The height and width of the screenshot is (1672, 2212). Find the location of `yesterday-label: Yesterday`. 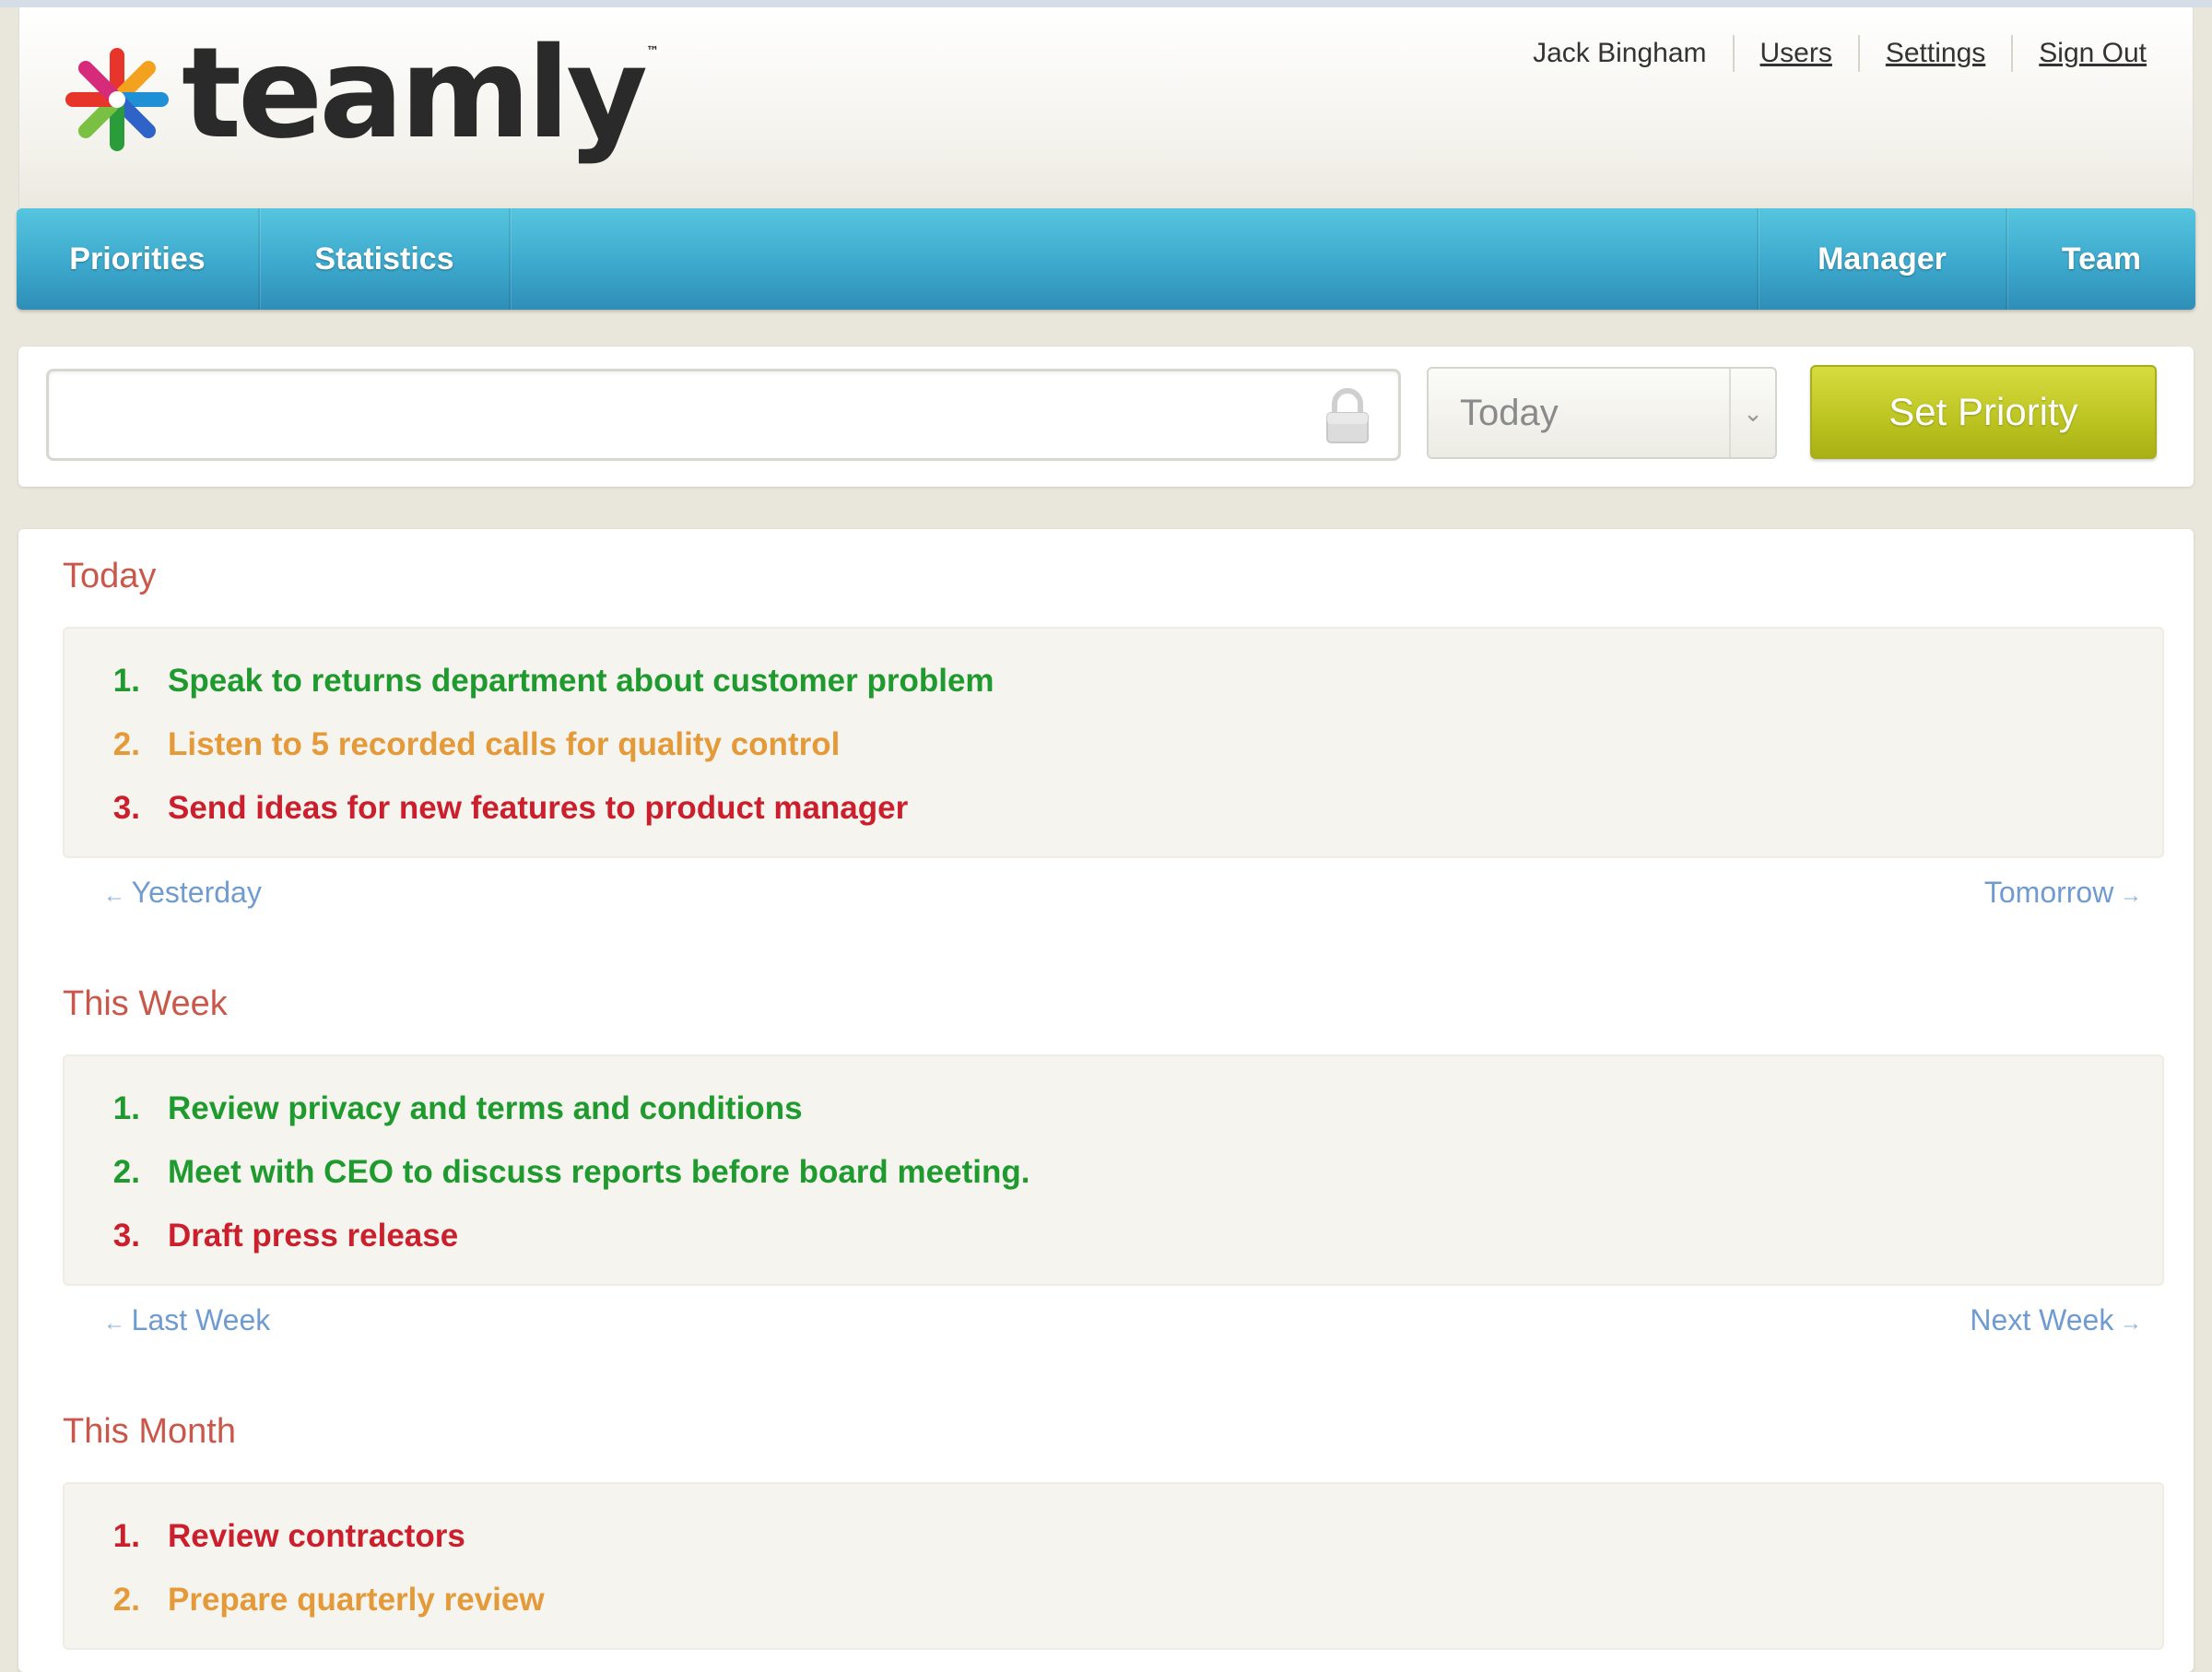

yesterday-label: Yesterday is located at coordinates (196, 892).